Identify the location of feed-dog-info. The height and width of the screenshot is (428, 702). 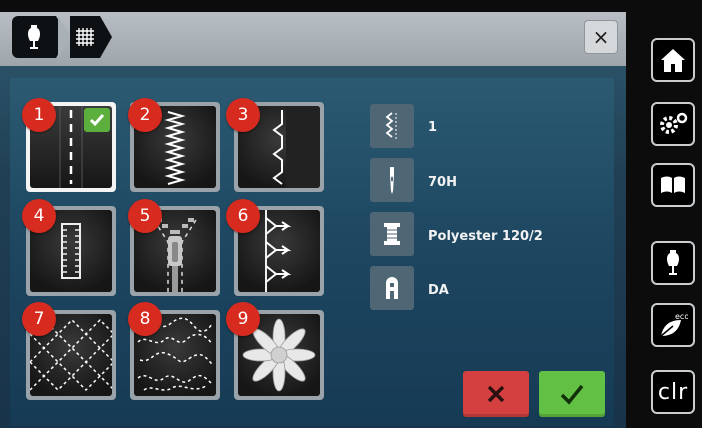
(392, 288).